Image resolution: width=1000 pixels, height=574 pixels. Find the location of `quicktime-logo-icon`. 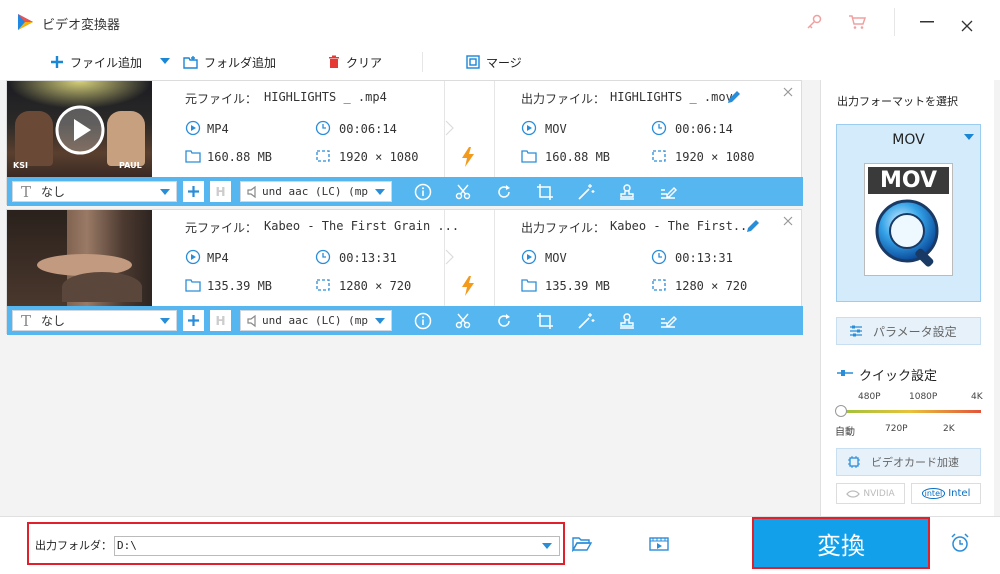

quicktime-logo-icon is located at coordinates (907, 233).